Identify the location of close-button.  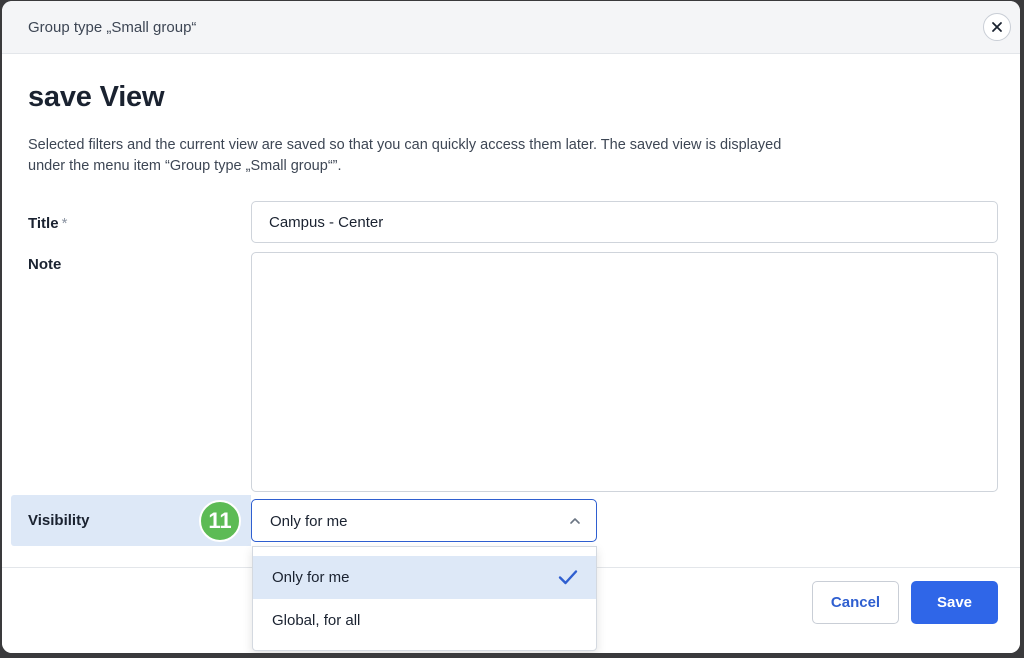
(997, 27).